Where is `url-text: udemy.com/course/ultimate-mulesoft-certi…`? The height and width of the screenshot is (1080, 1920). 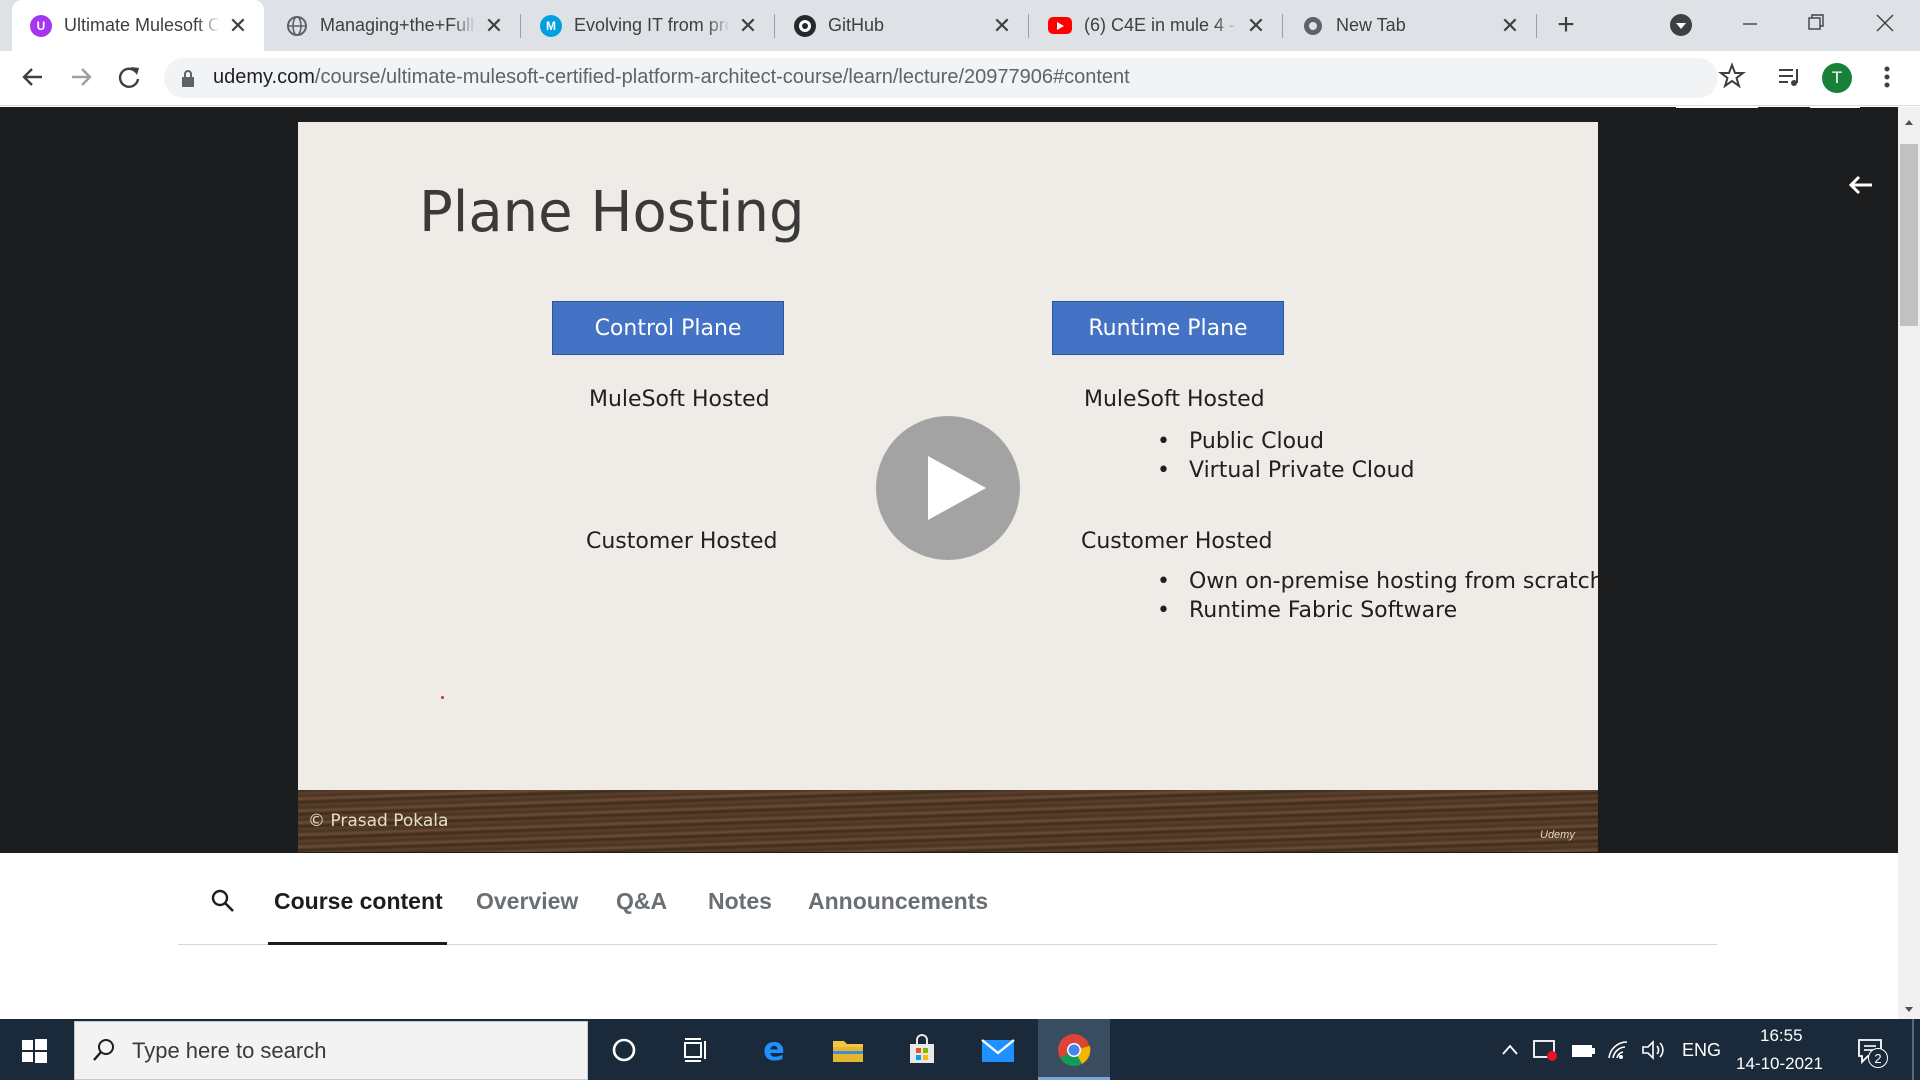
url-text: udemy.com/course/ultimate-mulesoft-certi… is located at coordinates (671, 77).